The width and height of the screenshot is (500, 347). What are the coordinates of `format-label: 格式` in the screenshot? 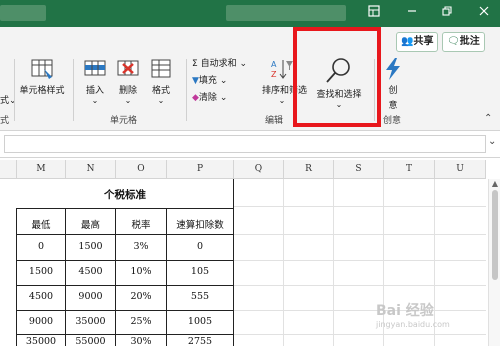 It's located at (160, 91).